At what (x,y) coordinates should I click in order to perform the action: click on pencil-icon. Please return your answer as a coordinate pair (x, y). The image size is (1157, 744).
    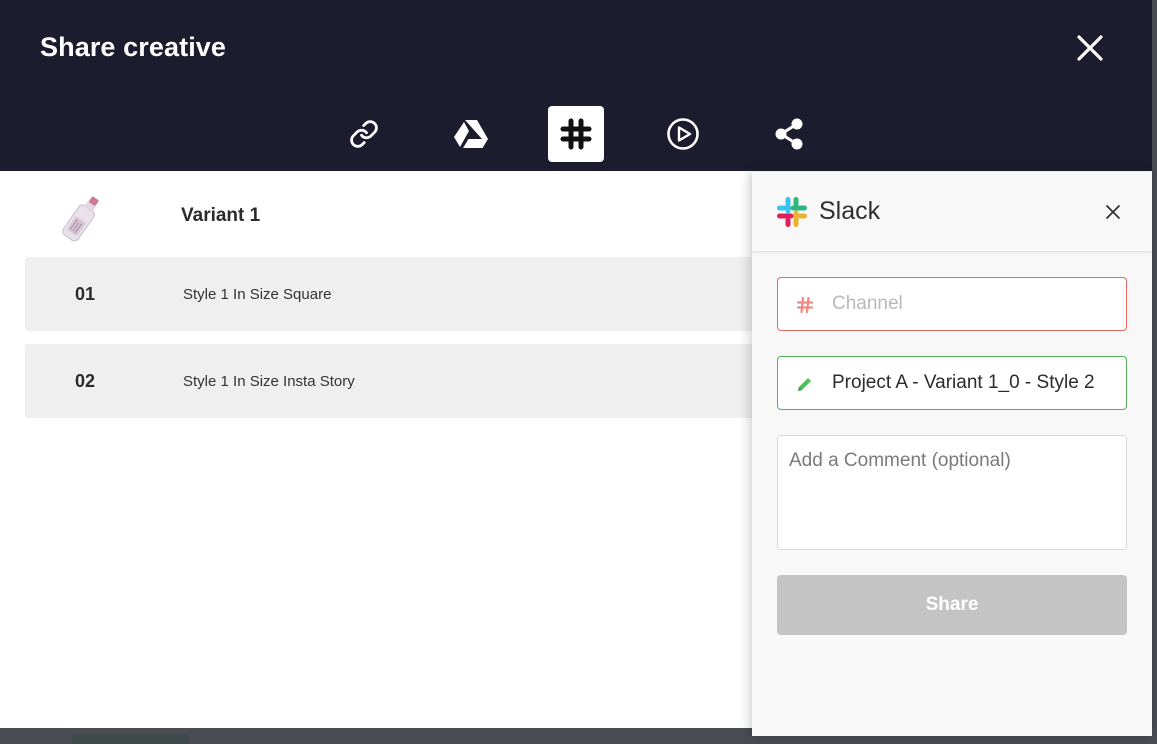
    Looking at the image, I should click on (804, 384).